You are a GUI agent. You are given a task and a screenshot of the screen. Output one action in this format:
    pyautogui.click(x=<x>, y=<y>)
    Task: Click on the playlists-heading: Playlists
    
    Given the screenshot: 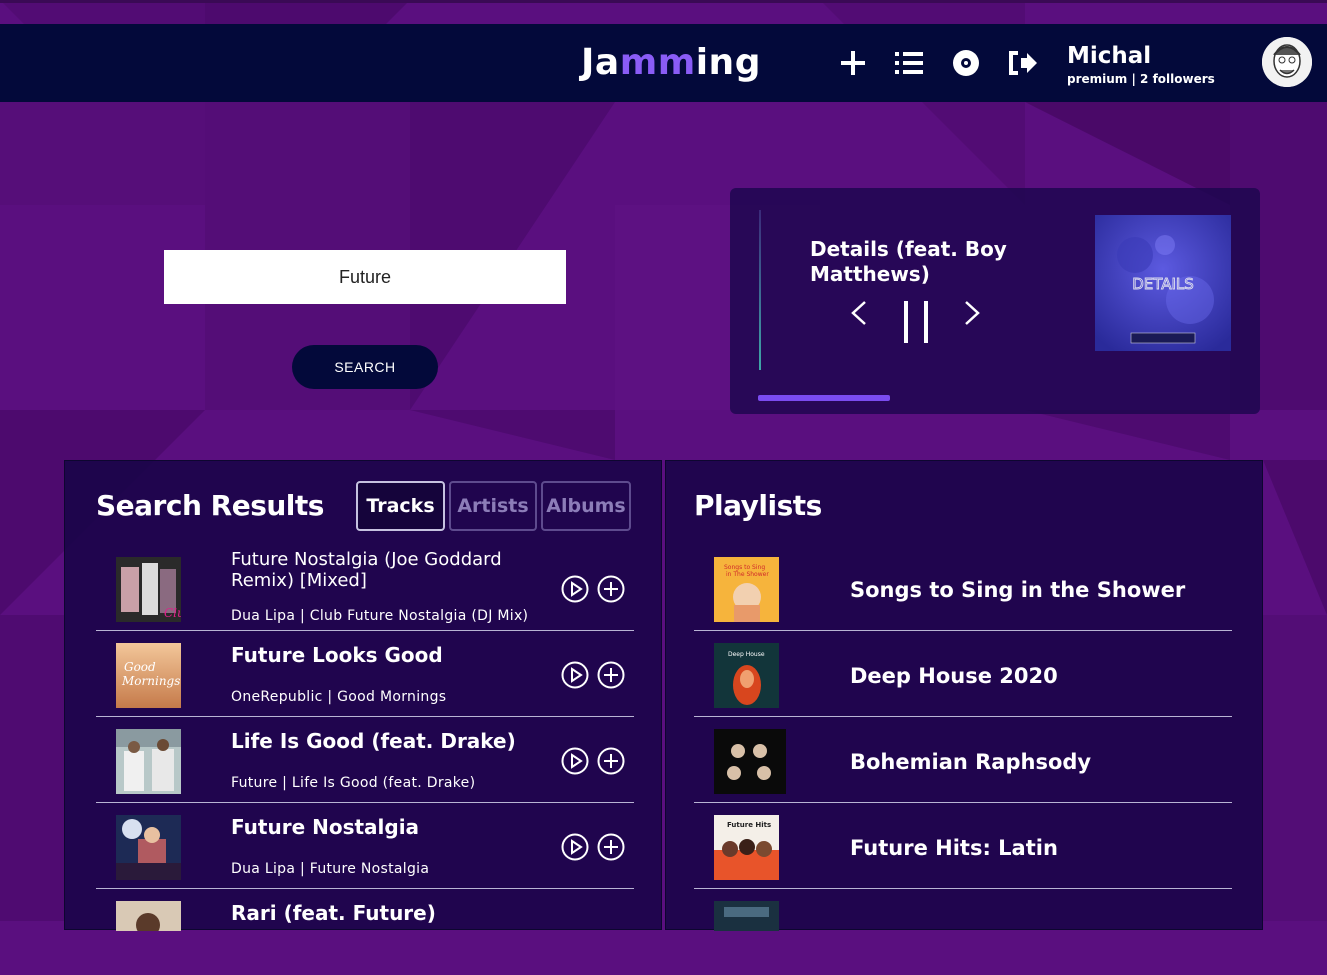 What is the action you would take?
    pyautogui.click(x=758, y=505)
    